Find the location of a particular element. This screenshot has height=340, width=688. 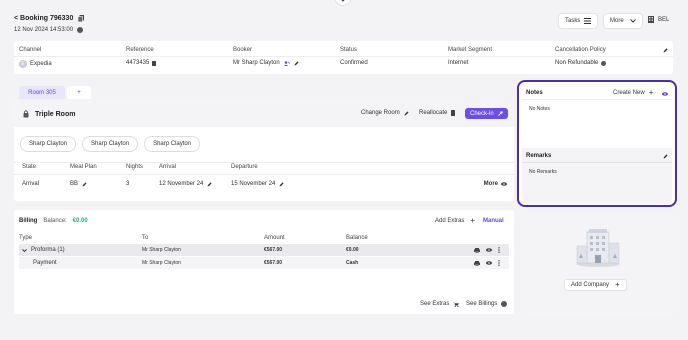

col-market-segment: Market Segment is located at coordinates (470, 50).